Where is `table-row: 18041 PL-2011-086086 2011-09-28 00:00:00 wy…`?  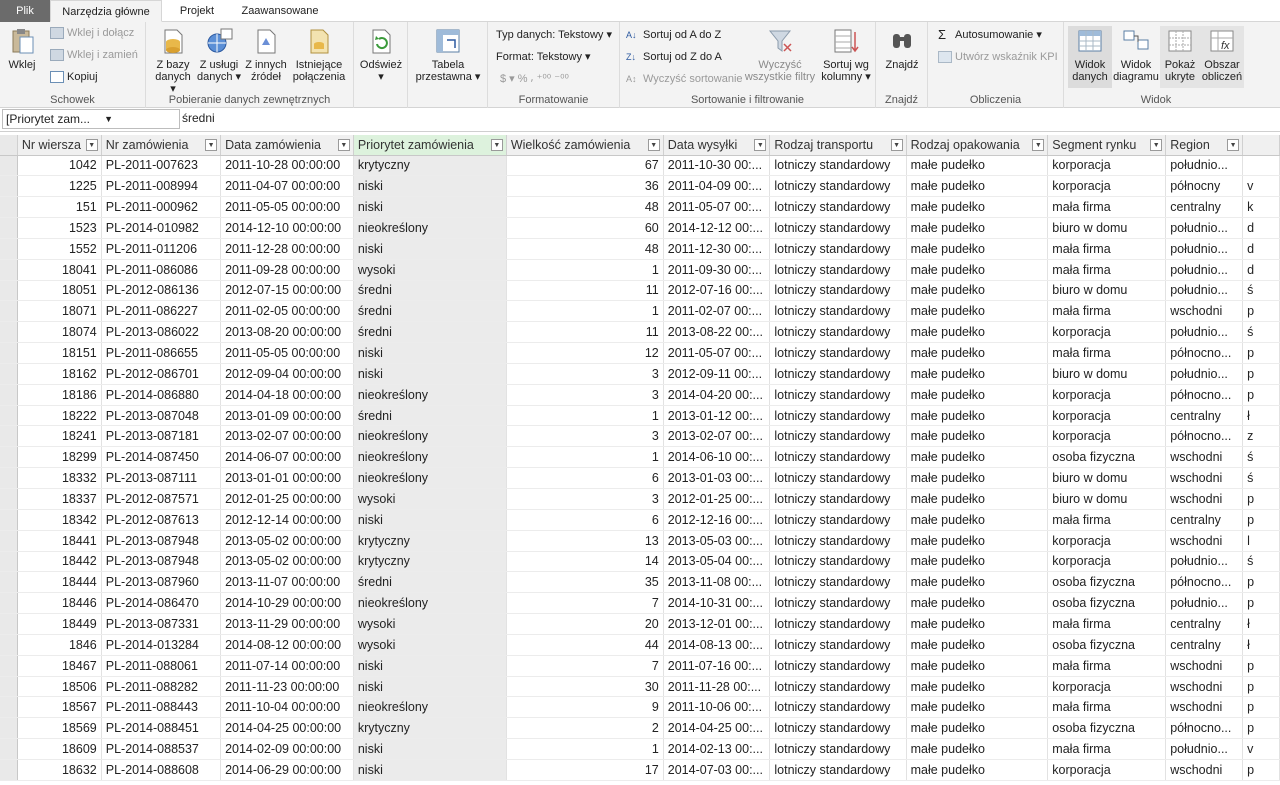 table-row: 18041 PL-2011-086086 2011-09-28 00:00:00 wy… is located at coordinates (640, 270).